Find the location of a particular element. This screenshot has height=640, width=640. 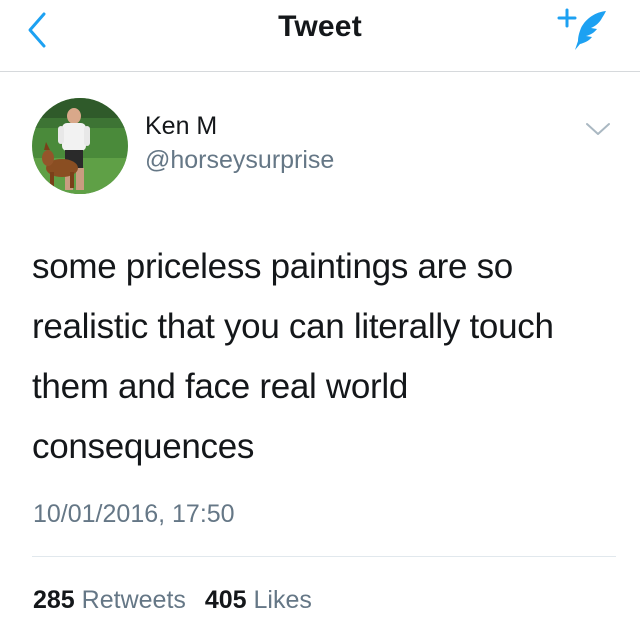

compose-tweet-button is located at coordinates (584, 30).